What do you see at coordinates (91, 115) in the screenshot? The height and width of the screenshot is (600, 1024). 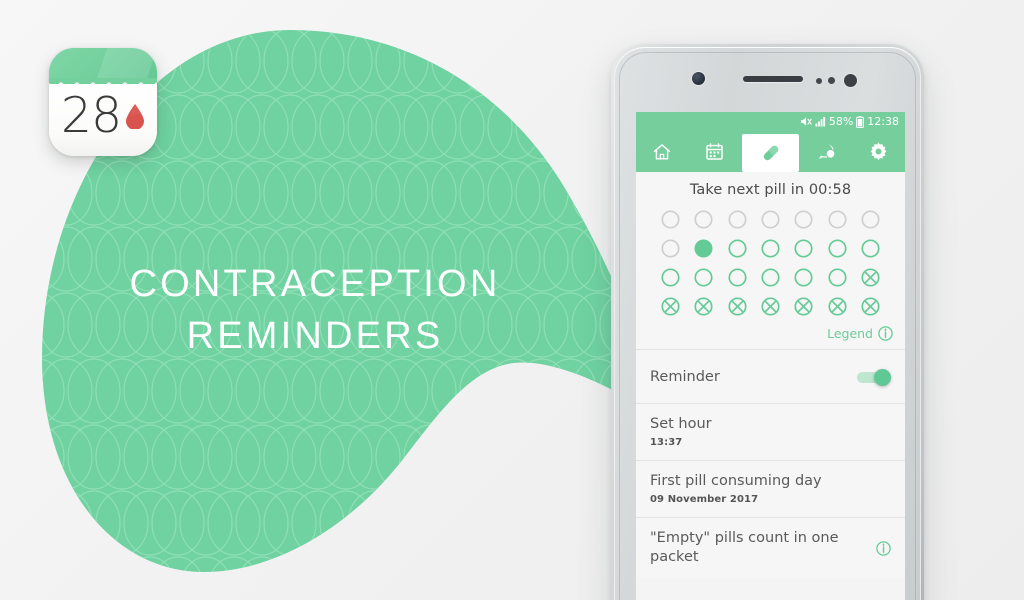 I see `app-icon-day-number: 28` at bounding box center [91, 115].